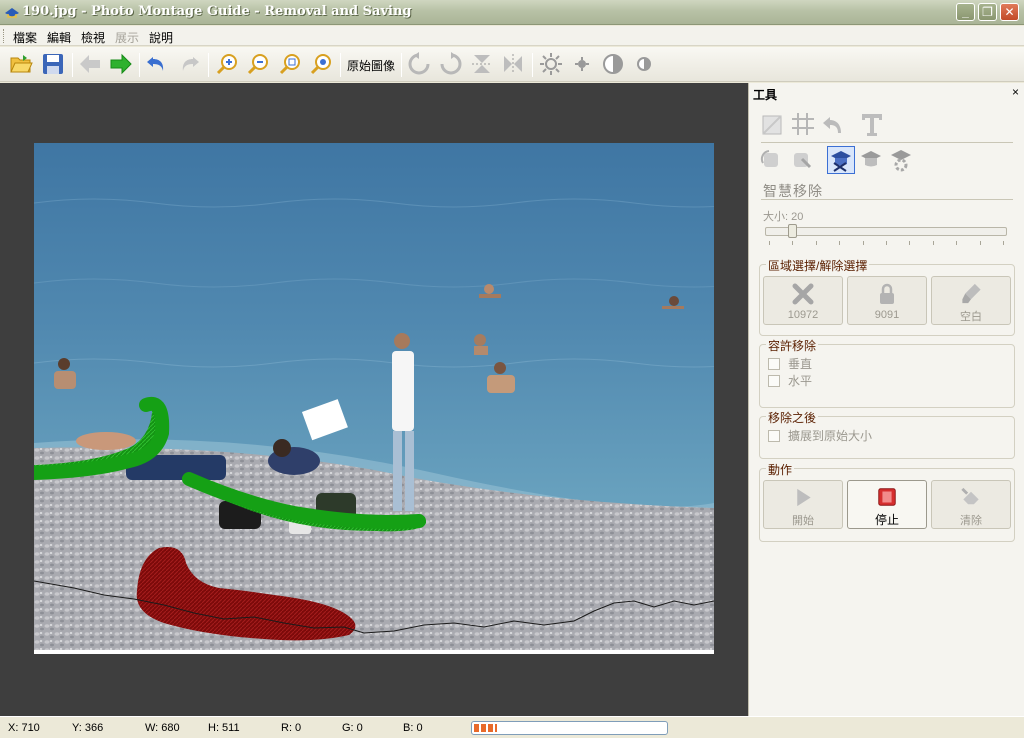  What do you see at coordinates (887, 497) in the screenshot?
I see `stop-icon` at bounding box center [887, 497].